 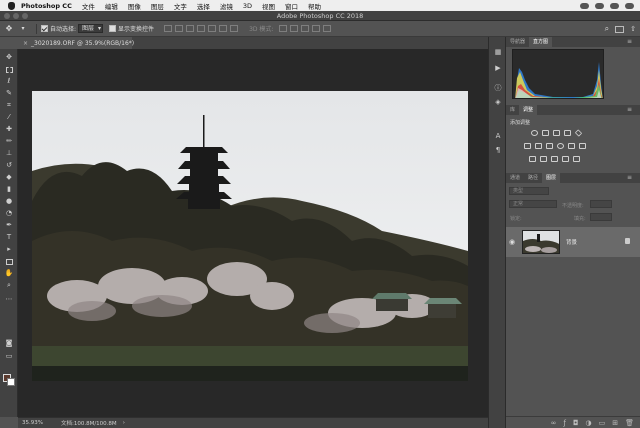 I want to click on document-tab: × _3020189.ORF @ 35.9%(RGB/16*), so click(x=77, y=43).